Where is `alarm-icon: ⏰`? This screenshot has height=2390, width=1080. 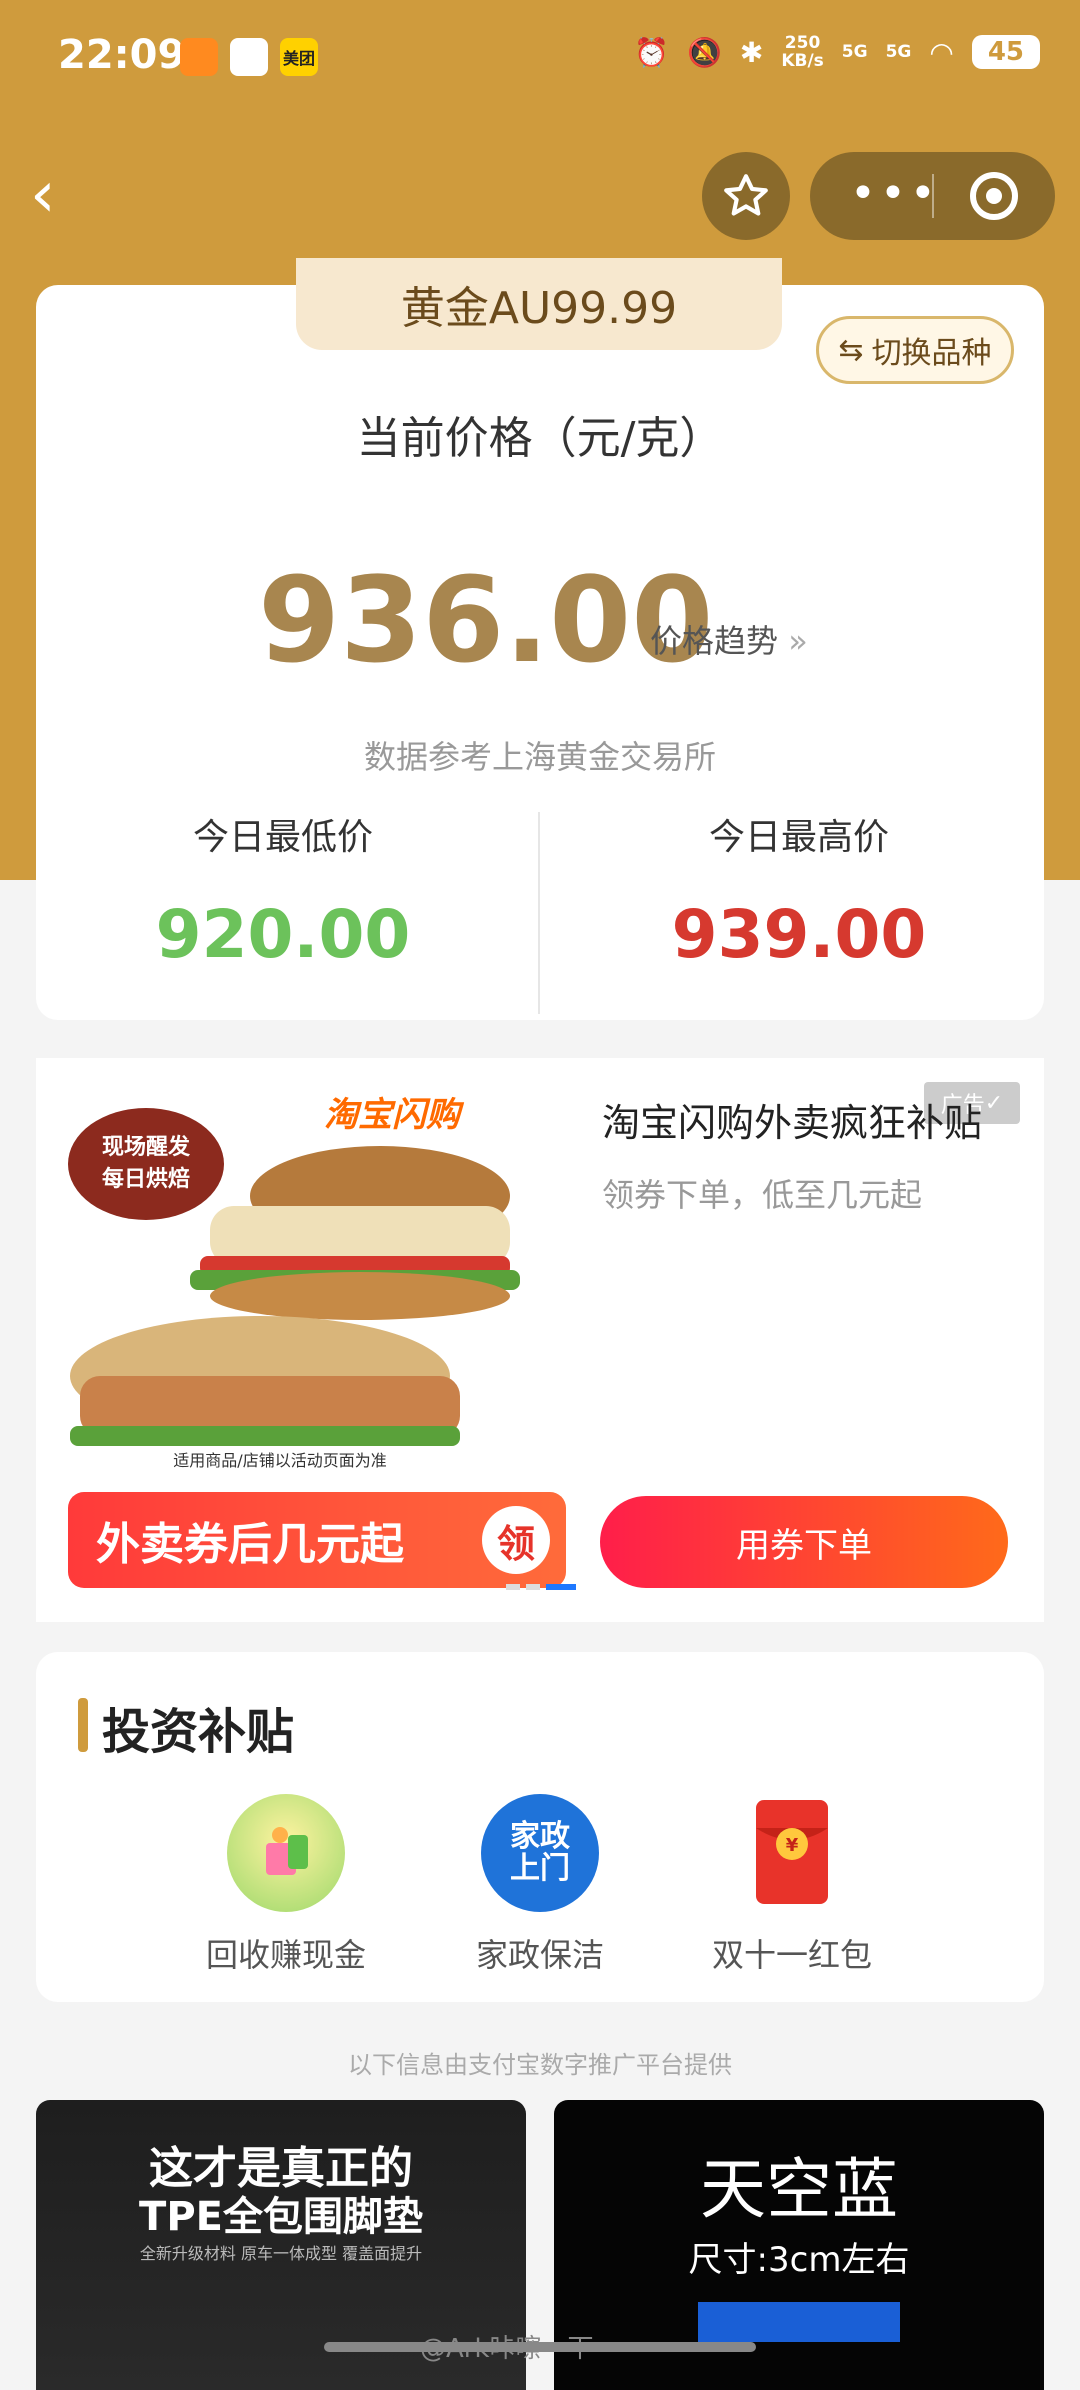 alarm-icon: ⏰ is located at coordinates (651, 52).